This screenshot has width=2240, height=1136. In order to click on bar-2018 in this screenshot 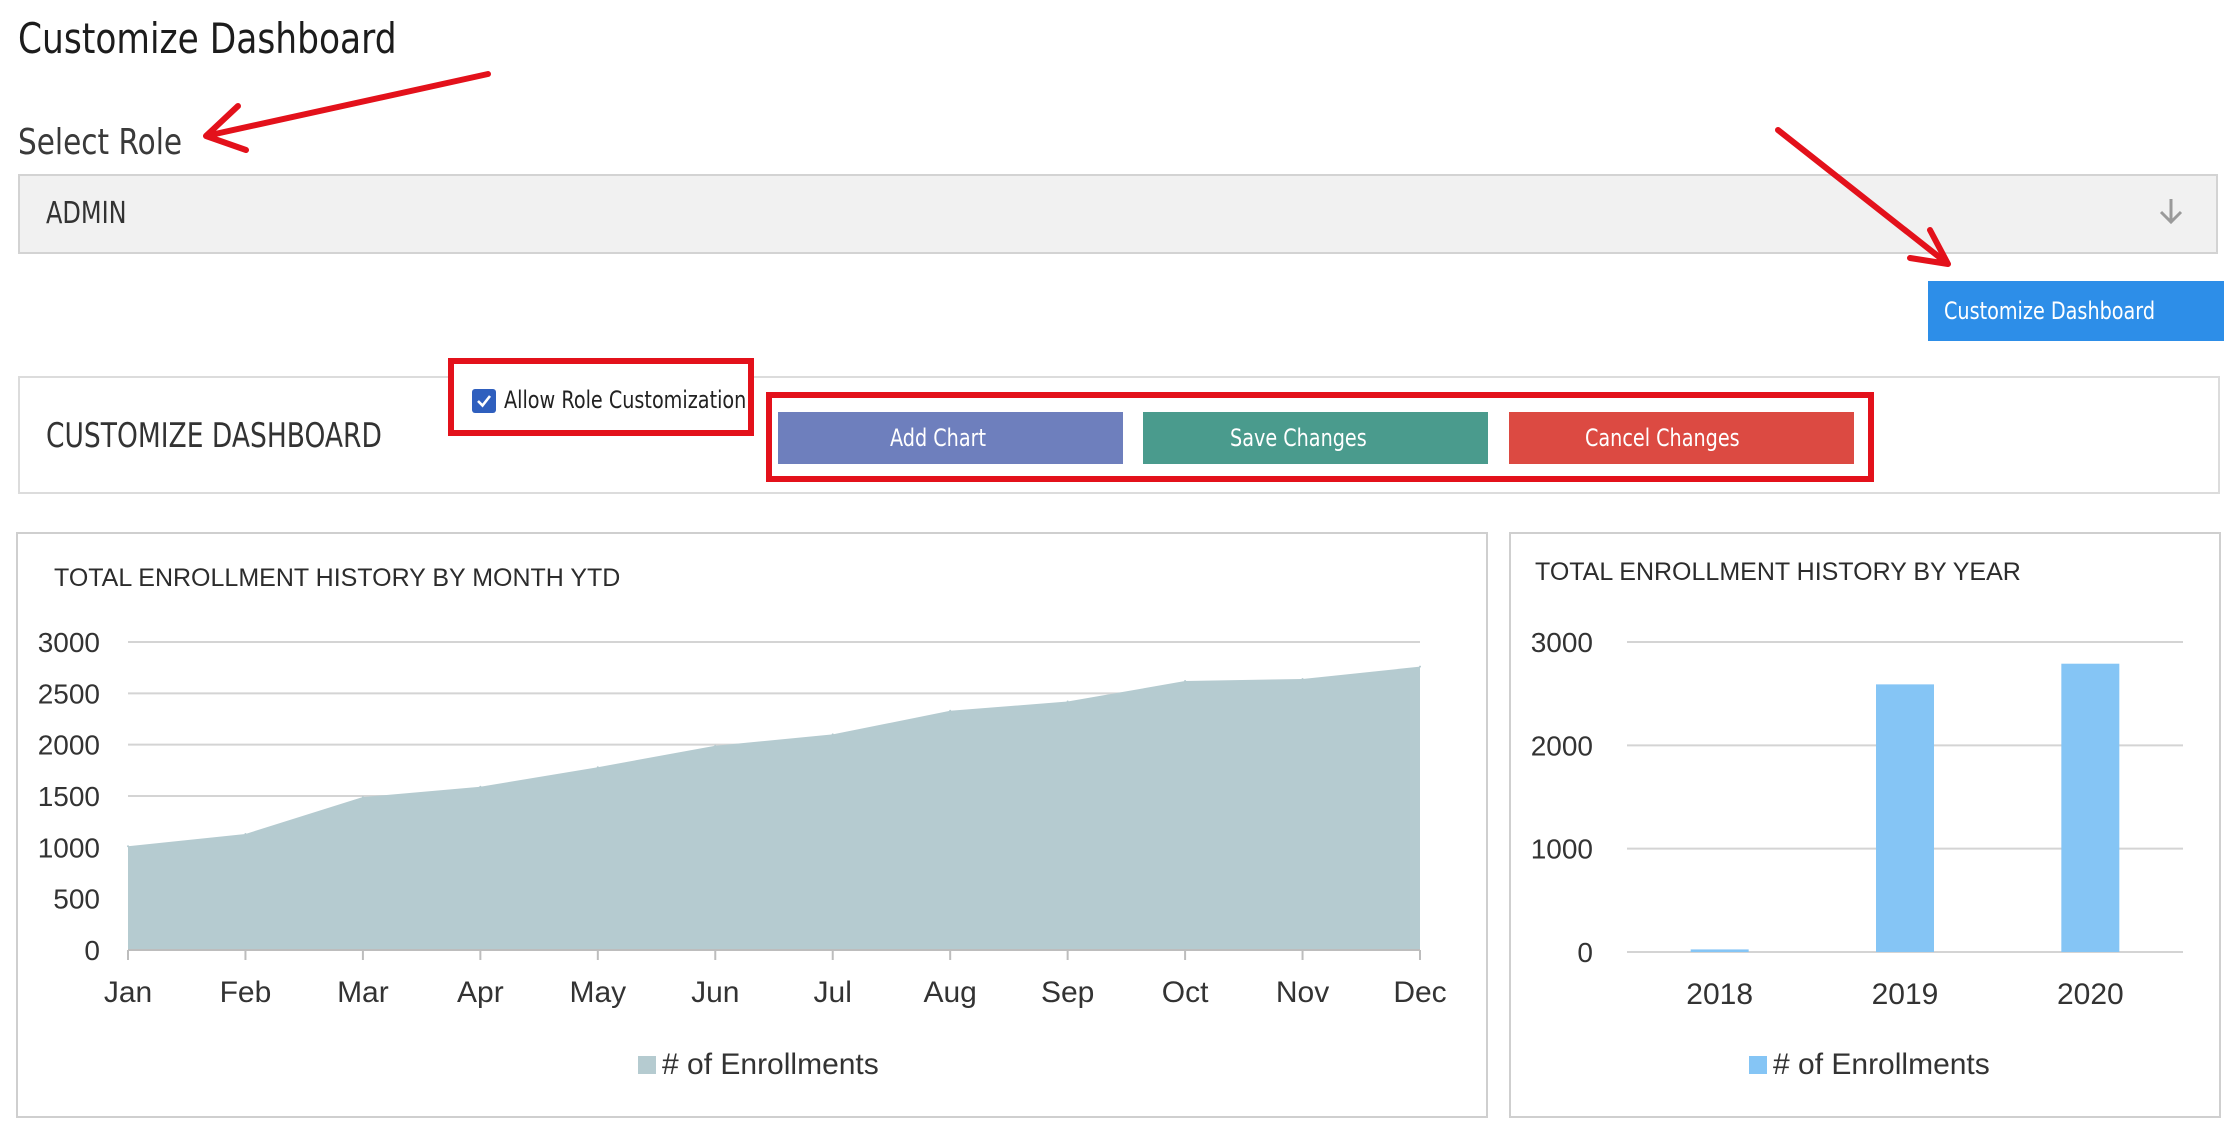, I will do `click(1719, 950)`.